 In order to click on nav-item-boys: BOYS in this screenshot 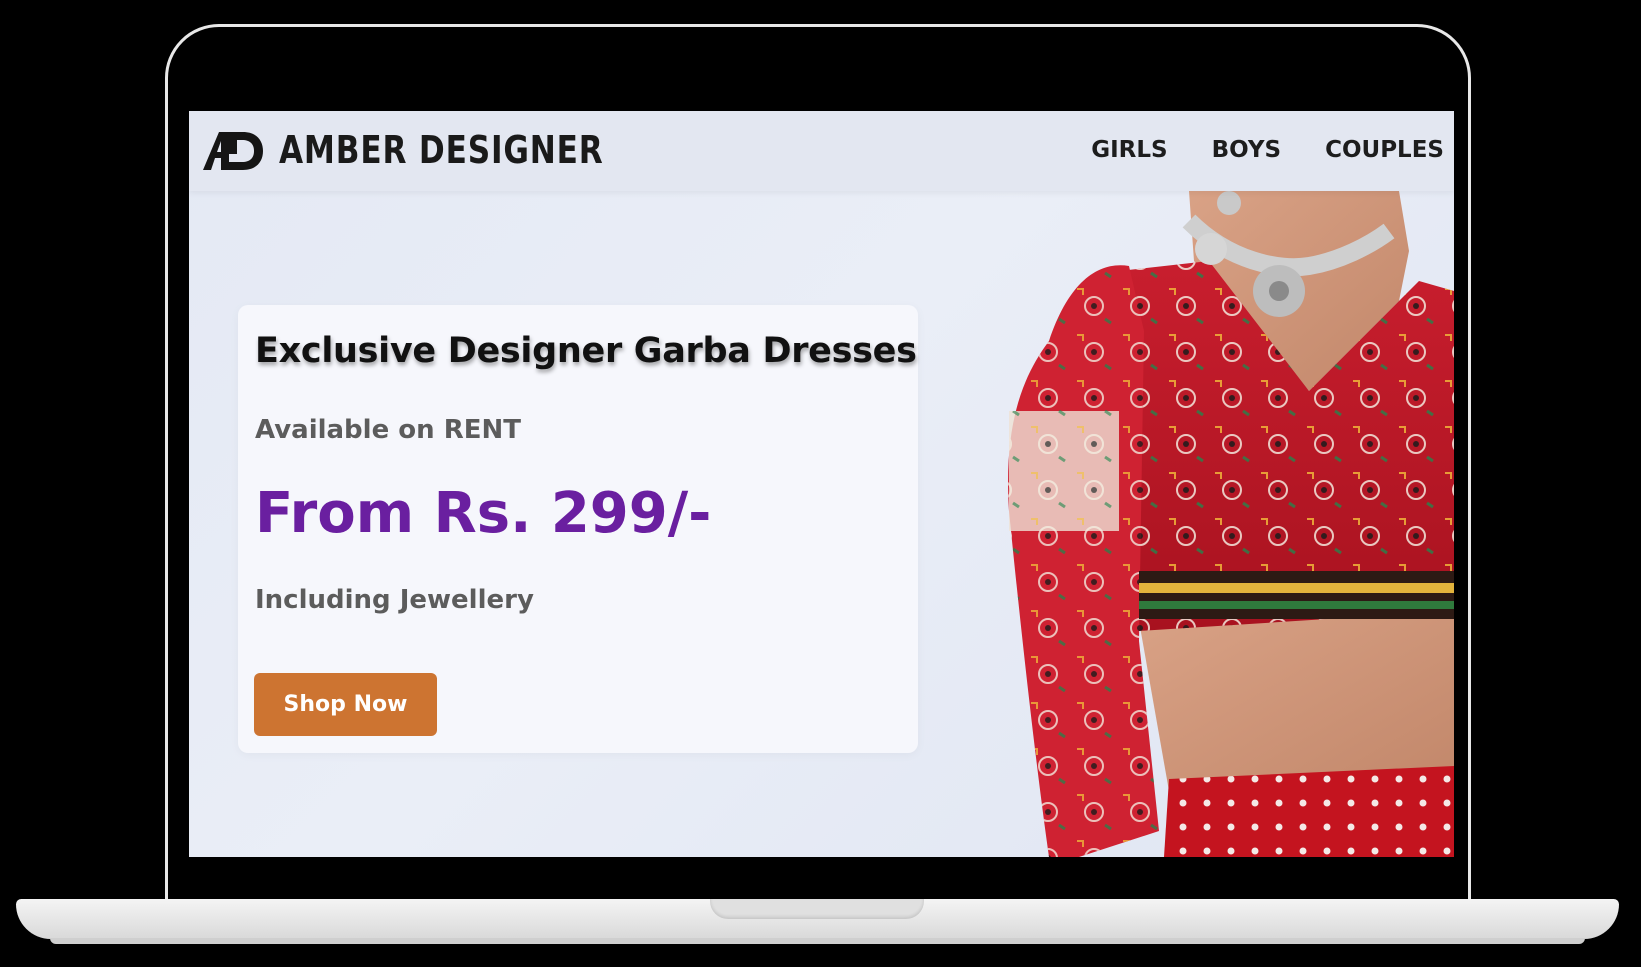, I will do `click(1246, 150)`.